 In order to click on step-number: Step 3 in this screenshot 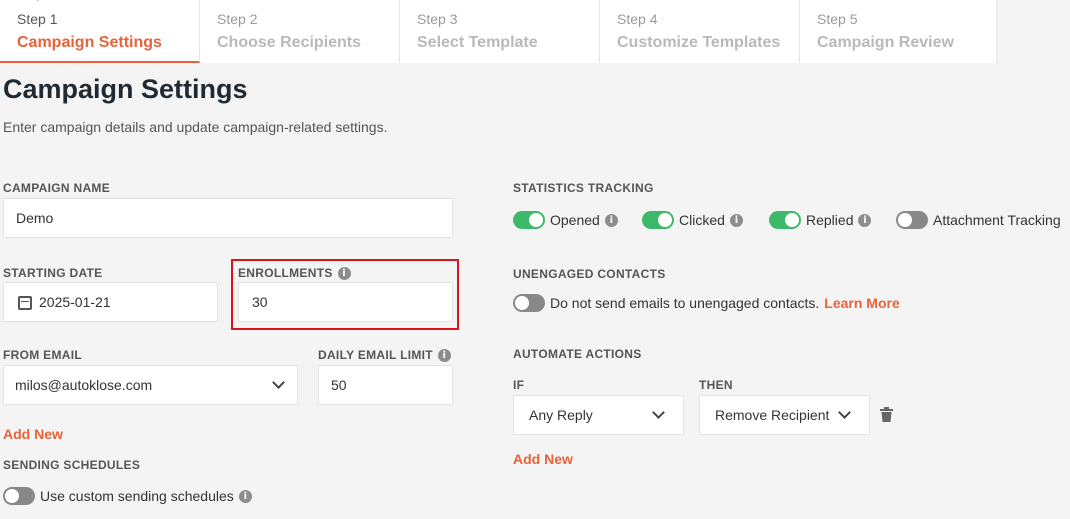, I will do `click(437, 19)`.